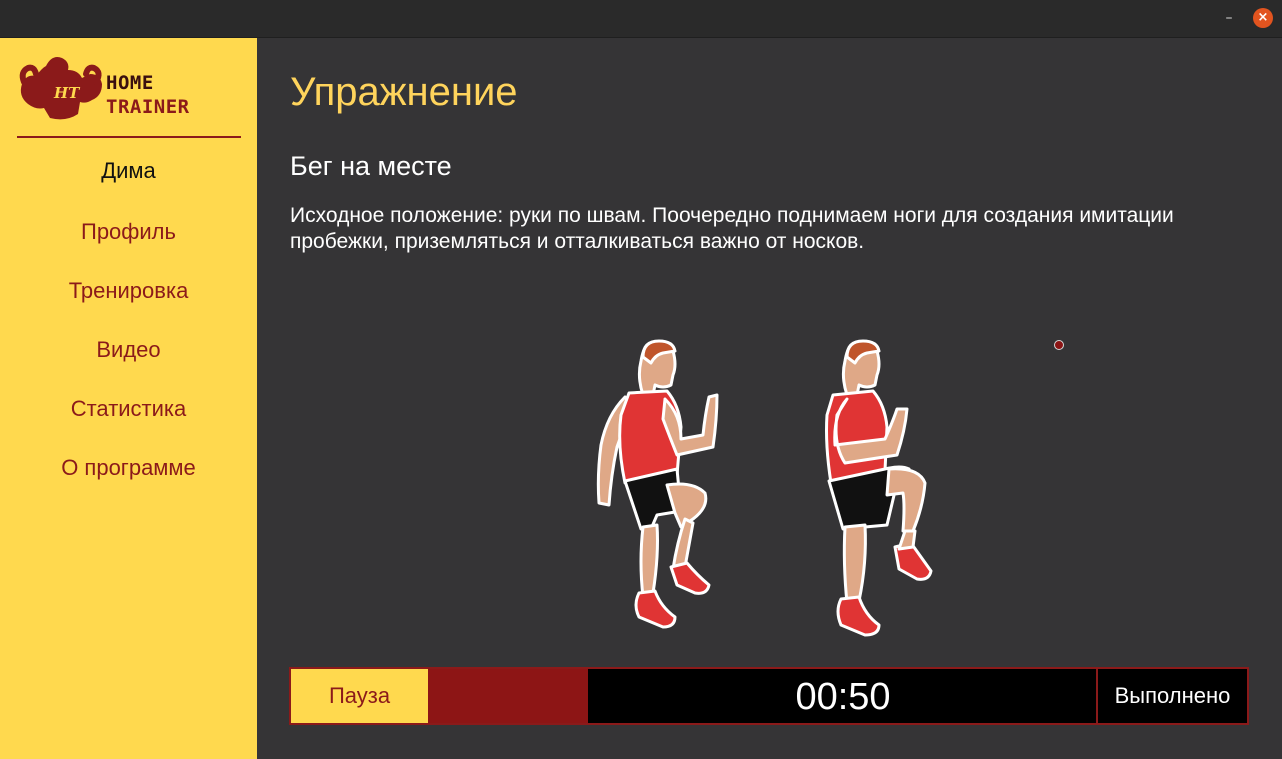 The width and height of the screenshot is (1282, 759). I want to click on bodybuilder-logo-icon: HT, so click(60, 88).